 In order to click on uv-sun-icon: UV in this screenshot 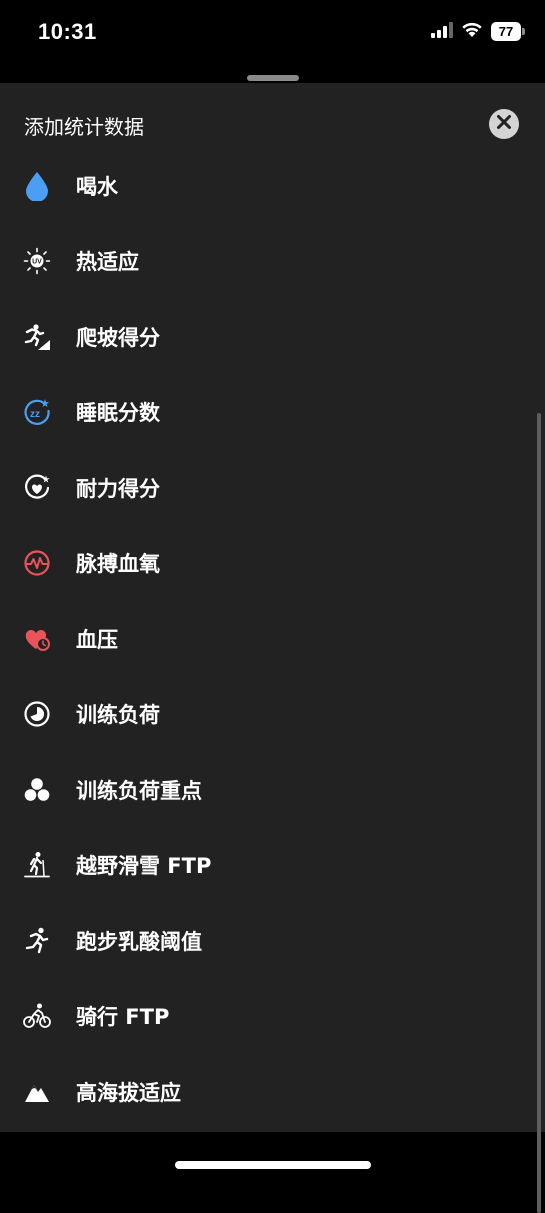, I will do `click(37, 261)`.